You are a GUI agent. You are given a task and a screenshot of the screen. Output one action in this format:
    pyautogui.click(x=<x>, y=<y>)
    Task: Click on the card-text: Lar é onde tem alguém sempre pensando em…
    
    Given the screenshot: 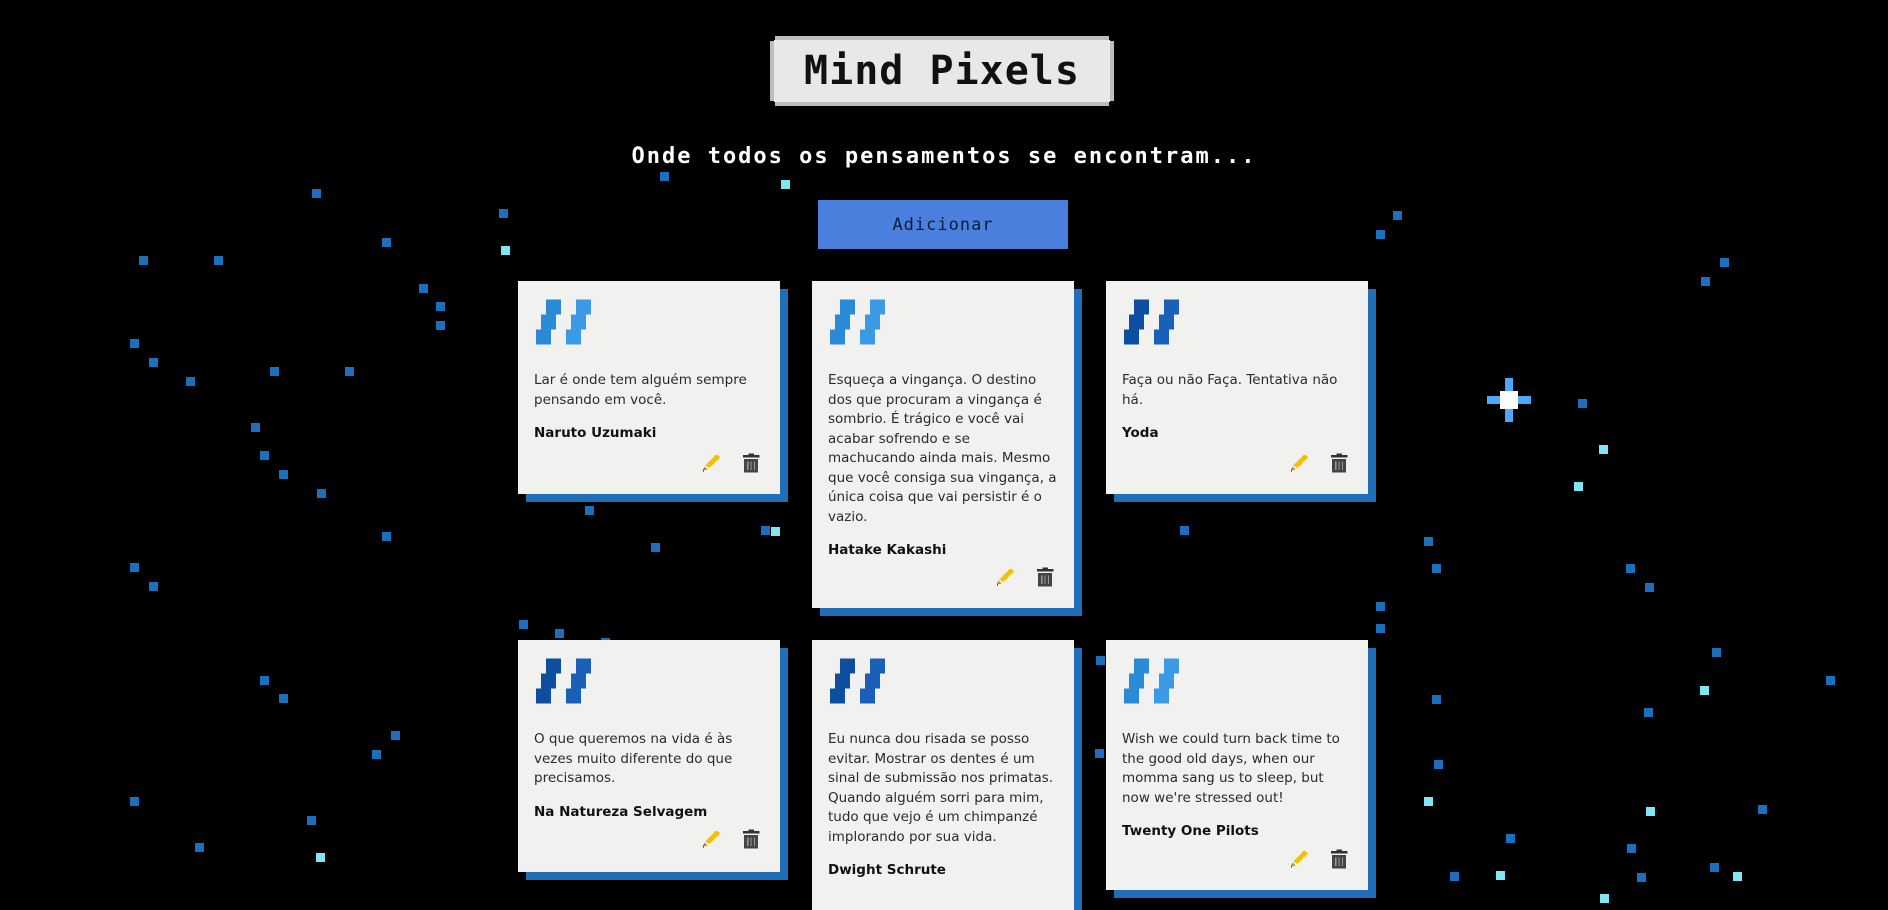 What is the action you would take?
    pyautogui.click(x=640, y=390)
    